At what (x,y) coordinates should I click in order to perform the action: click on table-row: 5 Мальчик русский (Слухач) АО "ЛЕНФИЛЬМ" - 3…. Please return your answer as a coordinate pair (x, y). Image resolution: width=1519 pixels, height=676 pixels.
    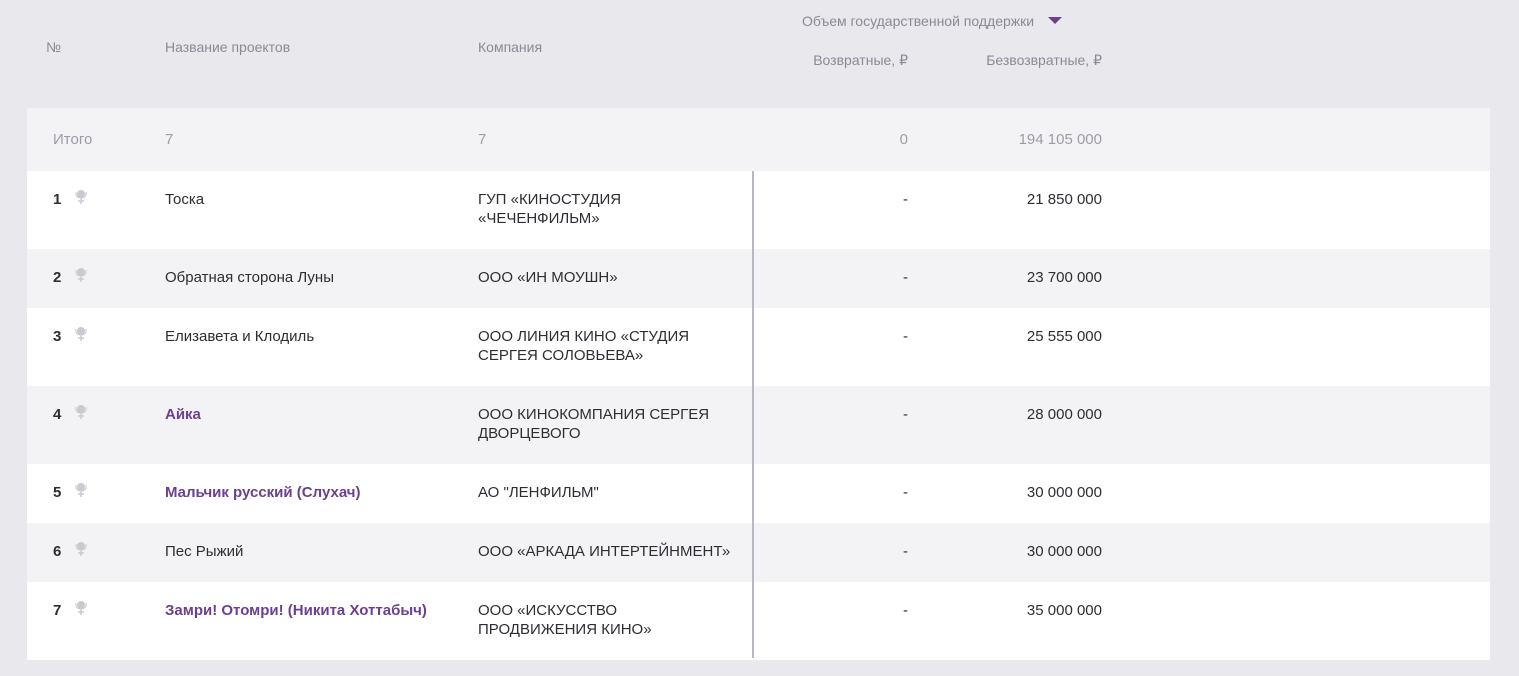
    Looking at the image, I should click on (758, 493).